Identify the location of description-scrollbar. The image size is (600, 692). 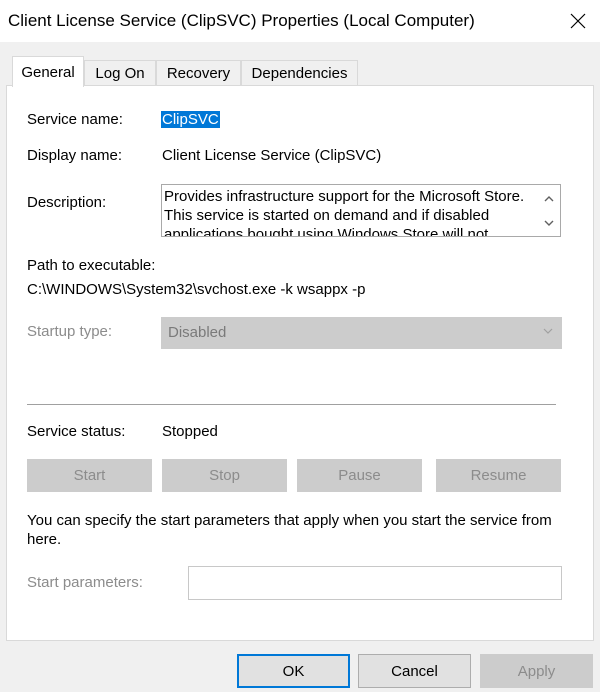
(549, 210).